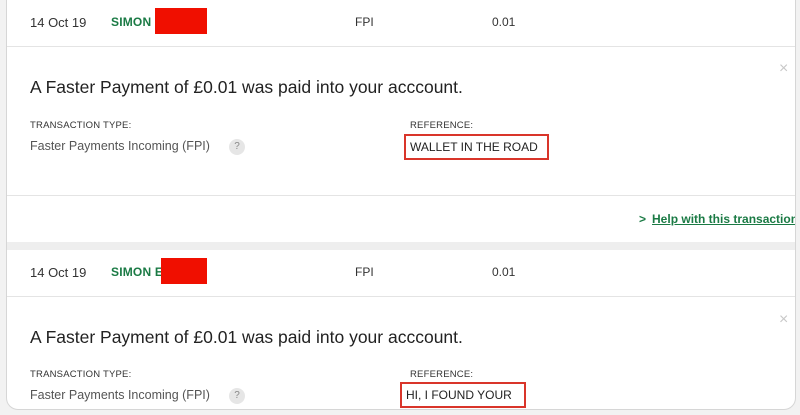 The width and height of the screenshot is (800, 415). I want to click on help-link-label: Help with this transaction, so click(724, 219).